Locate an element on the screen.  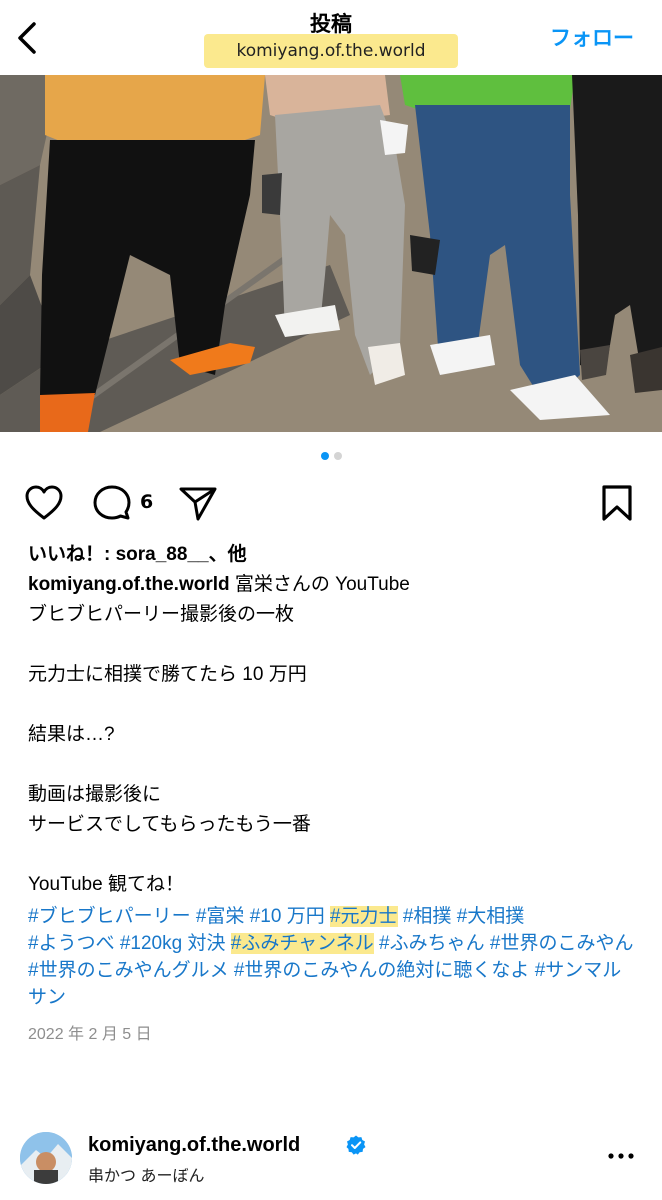
caption-line: 富栄さんの YouTube is located at coordinates (322, 584).